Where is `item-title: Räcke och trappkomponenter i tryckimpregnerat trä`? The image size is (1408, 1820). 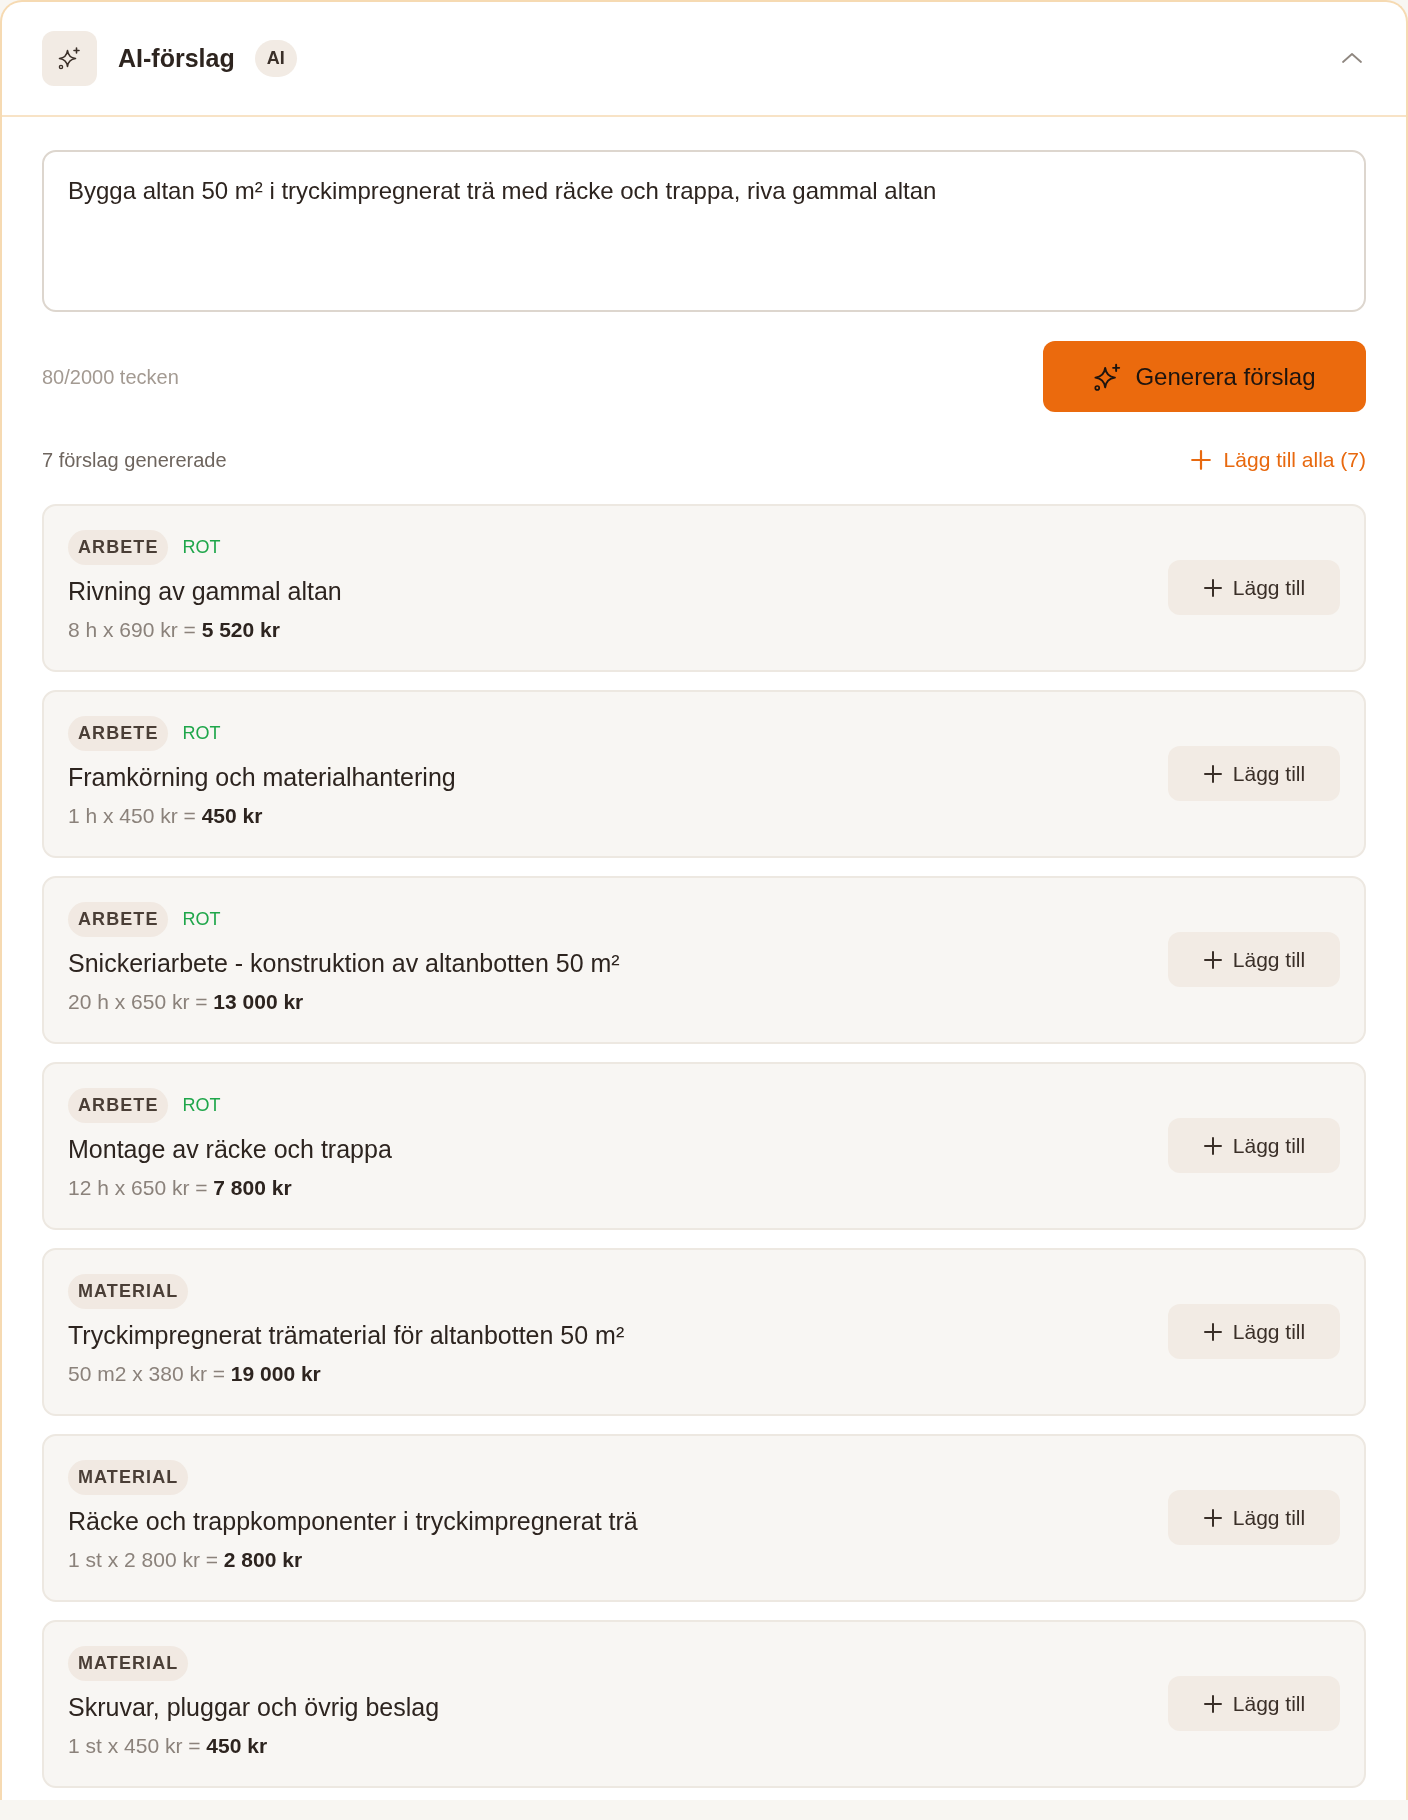 item-title: Räcke och trappkomponenter i tryckimpregnerat trä is located at coordinates (353, 1521).